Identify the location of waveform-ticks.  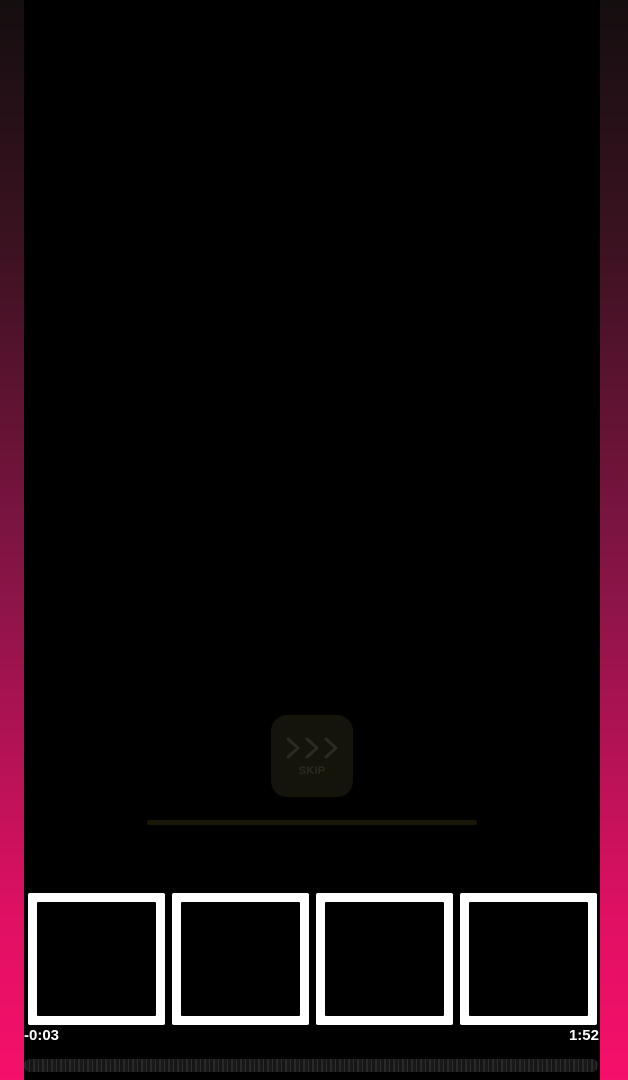
(311, 1065).